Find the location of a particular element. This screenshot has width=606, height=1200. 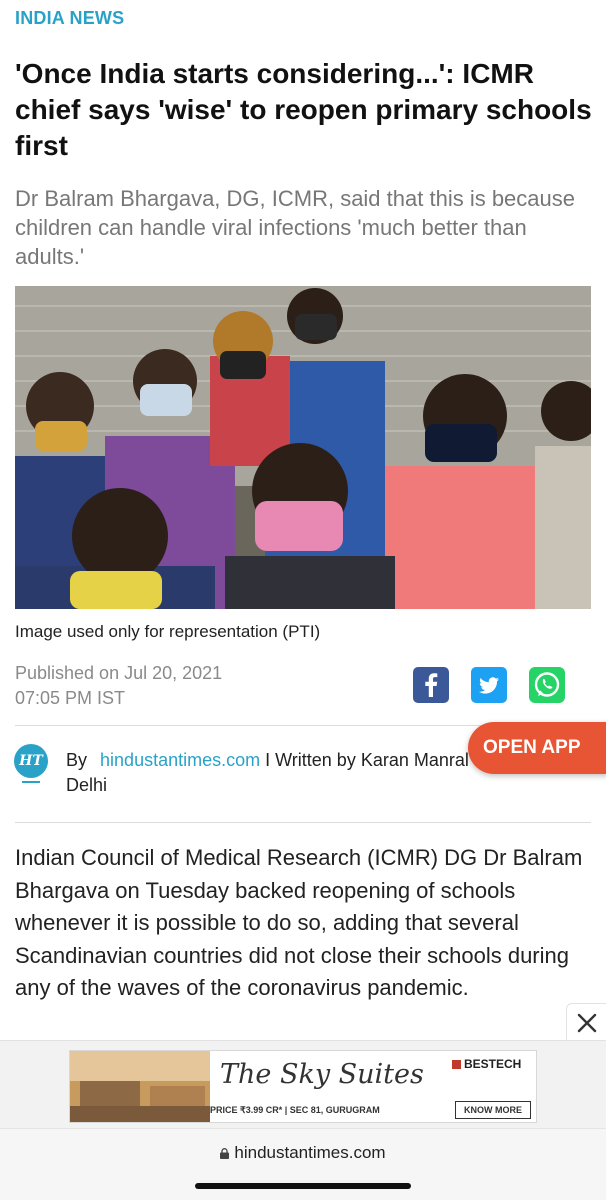

whatsapp-share-button is located at coordinates (547, 685).